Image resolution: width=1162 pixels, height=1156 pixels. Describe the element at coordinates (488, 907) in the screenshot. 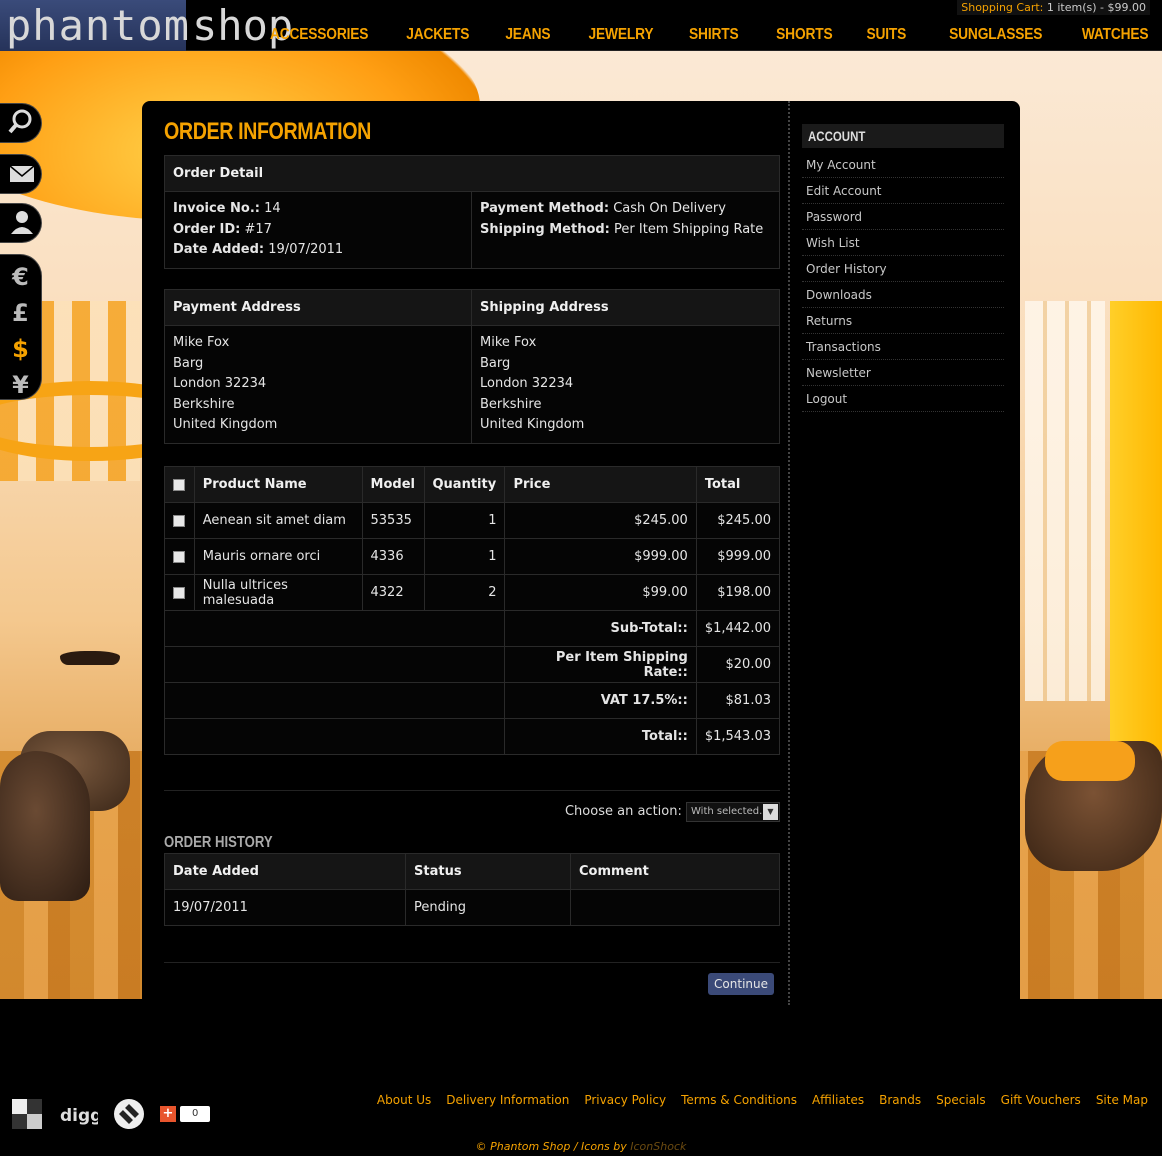

I see `history-status: Pending` at that location.